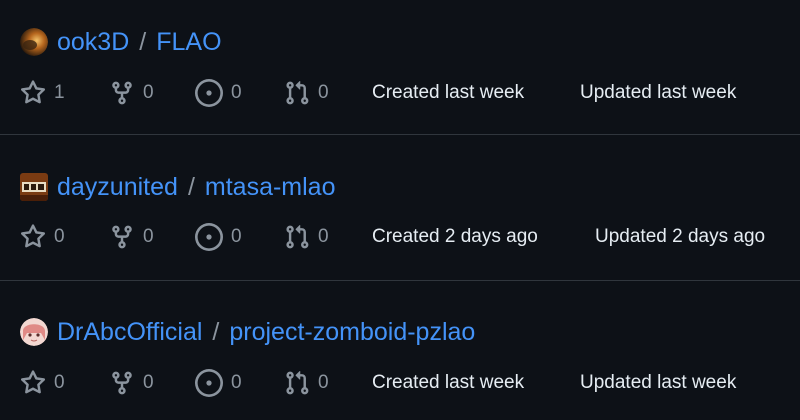  I want to click on repo-title: ook3D / FLAO, so click(121, 42).